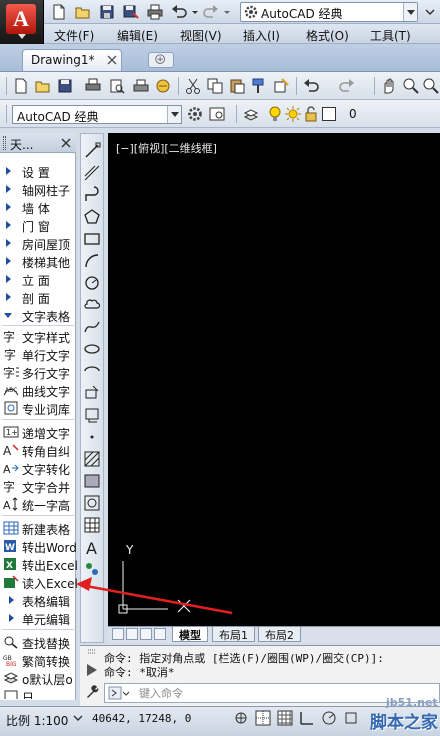 The image size is (440, 736). I want to click on ellipse-icon, so click(92, 349).